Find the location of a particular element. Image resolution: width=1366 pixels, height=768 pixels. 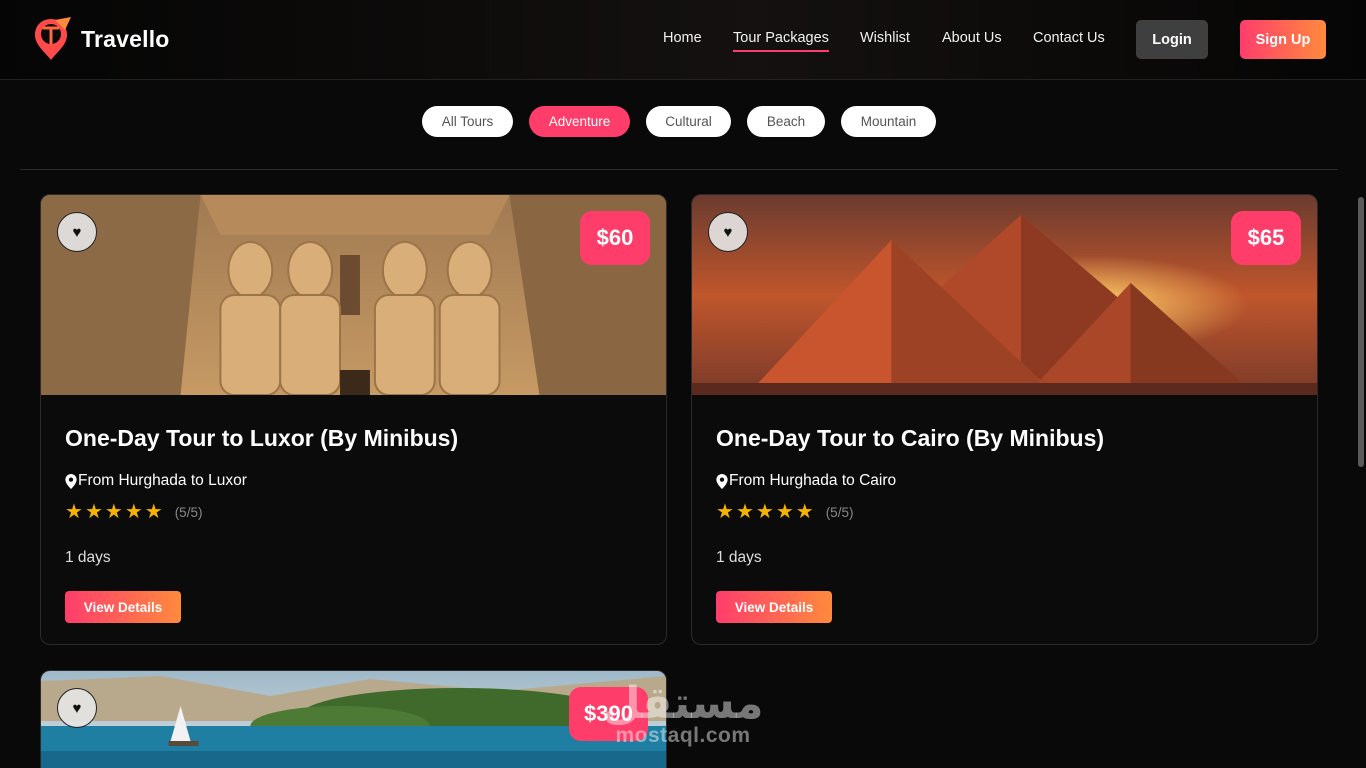

page-scrollbar is located at coordinates (1361, 424).